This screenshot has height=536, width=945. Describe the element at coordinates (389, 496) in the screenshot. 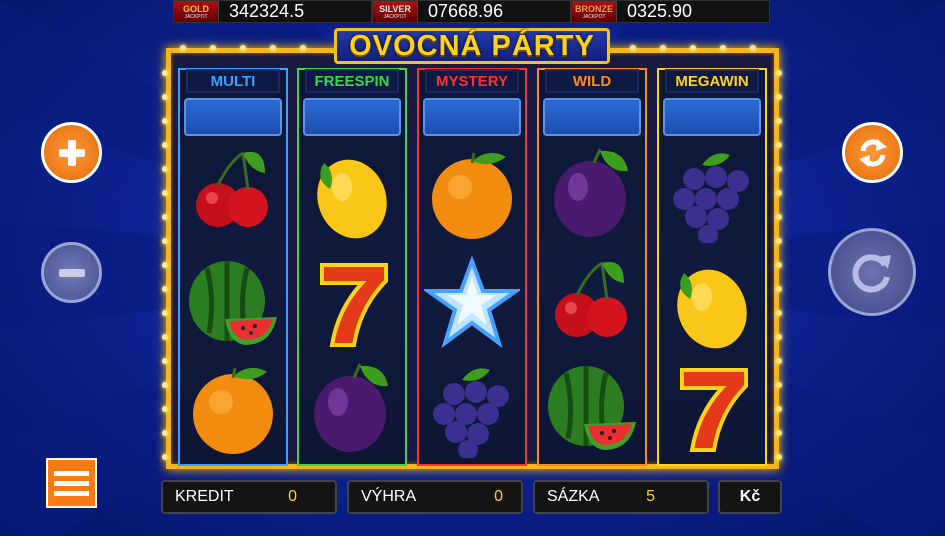

I see `win-label: VÝHRA` at that location.